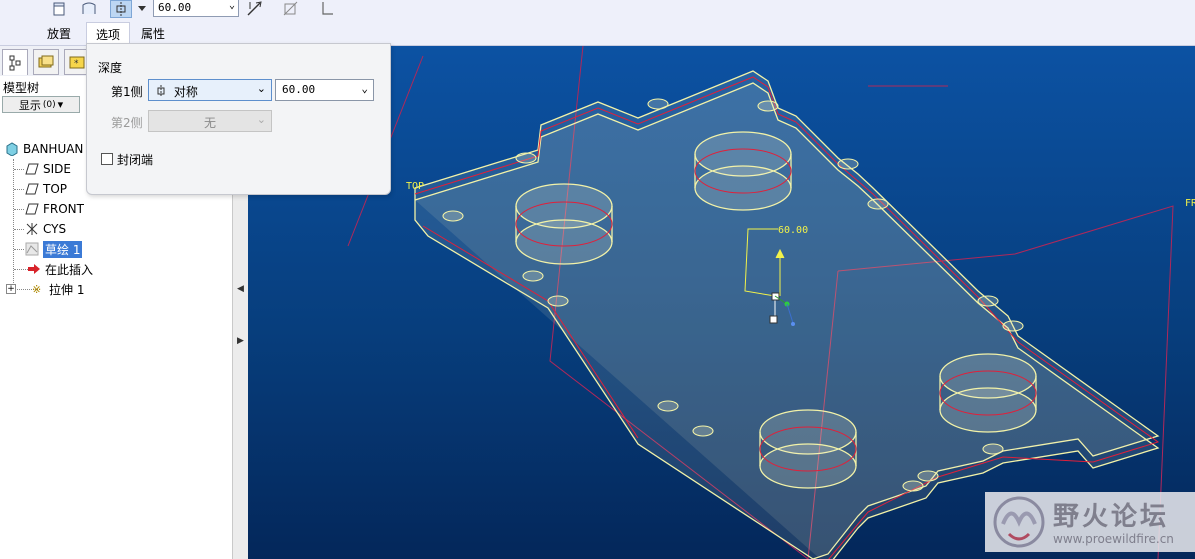 This screenshot has height=559, width=1195. I want to click on tree-item-label: 拉伸 1, so click(67, 289).